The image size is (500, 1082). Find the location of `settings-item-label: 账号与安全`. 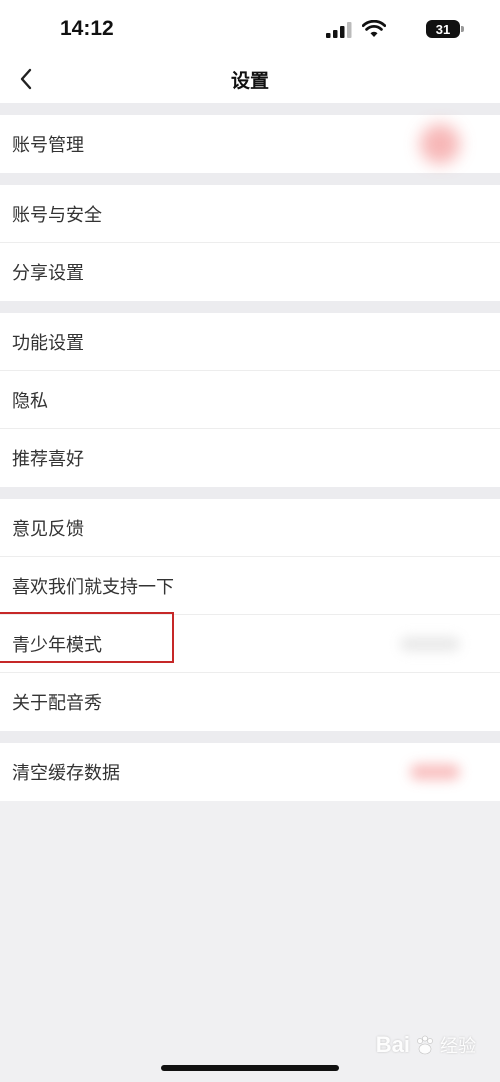

settings-item-label: 账号与安全 is located at coordinates (57, 215).